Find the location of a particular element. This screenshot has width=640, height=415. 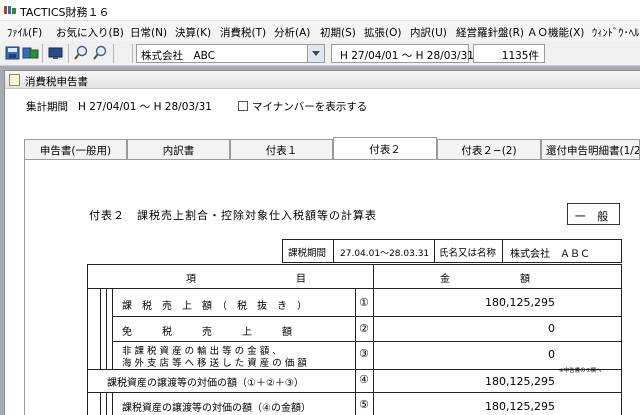

mynumber-toggle: マイナンバーを表示する is located at coordinates (302, 106).